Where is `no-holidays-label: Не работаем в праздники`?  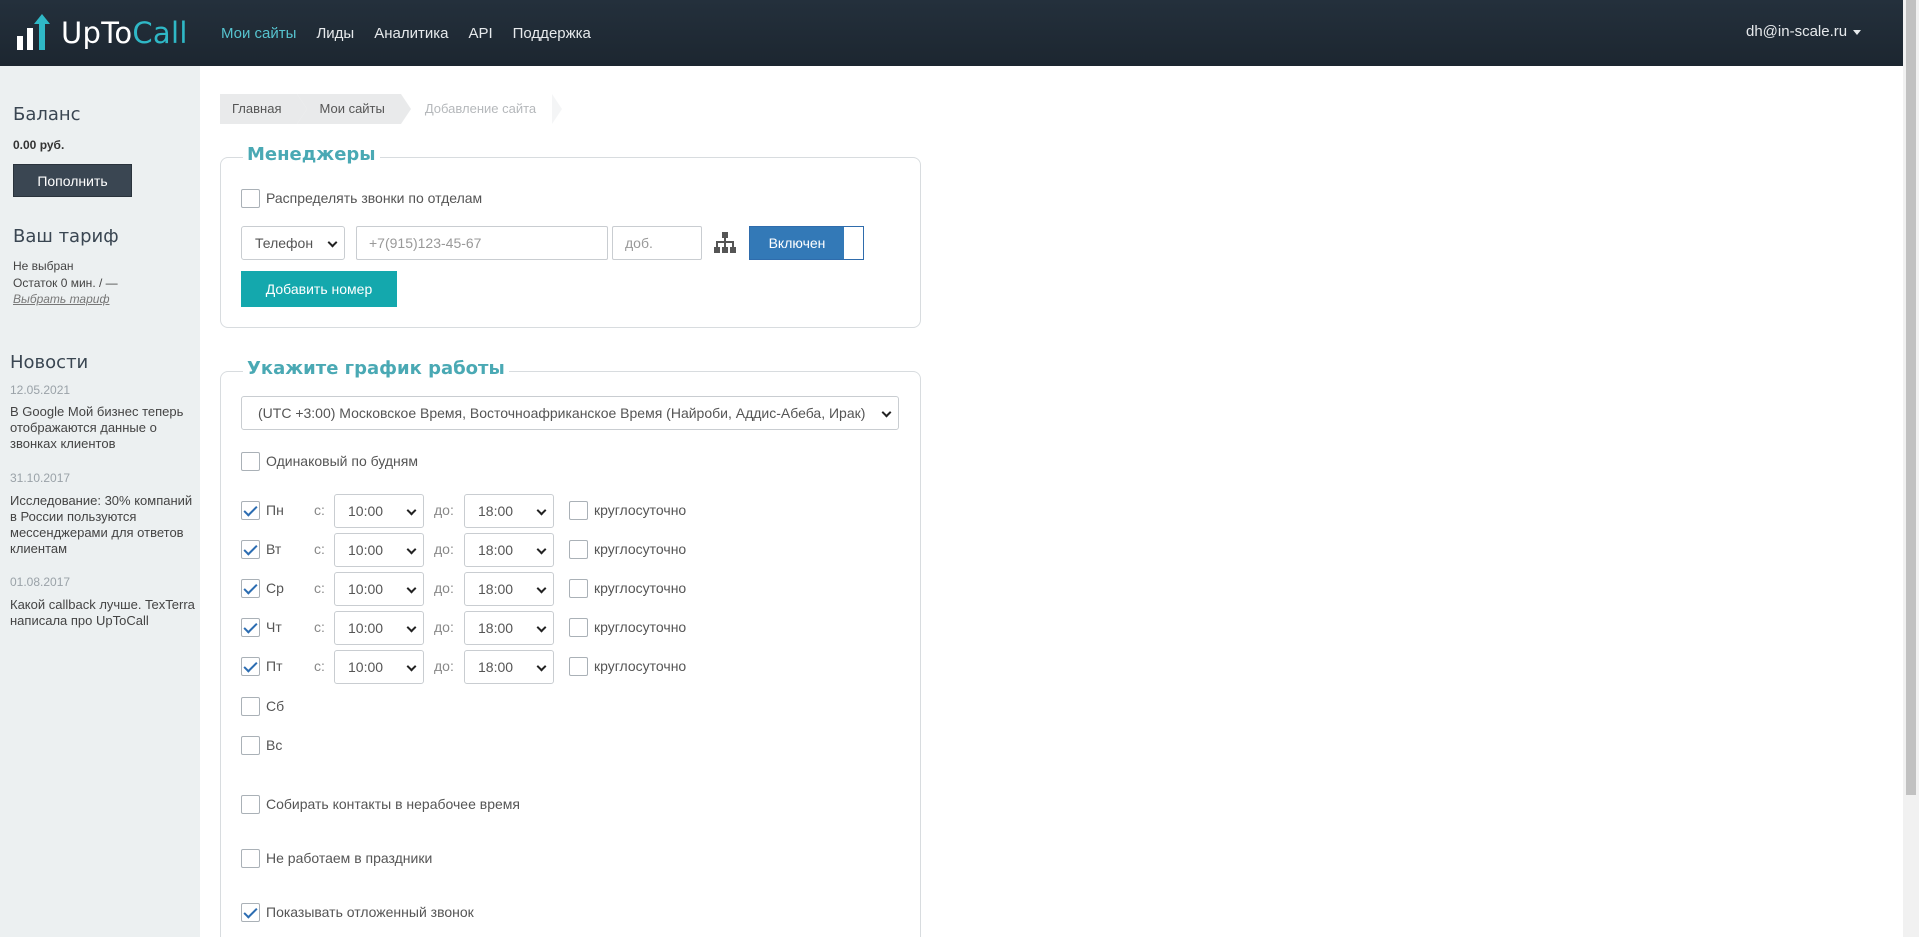
no-holidays-label: Не работаем в праздники is located at coordinates (349, 858).